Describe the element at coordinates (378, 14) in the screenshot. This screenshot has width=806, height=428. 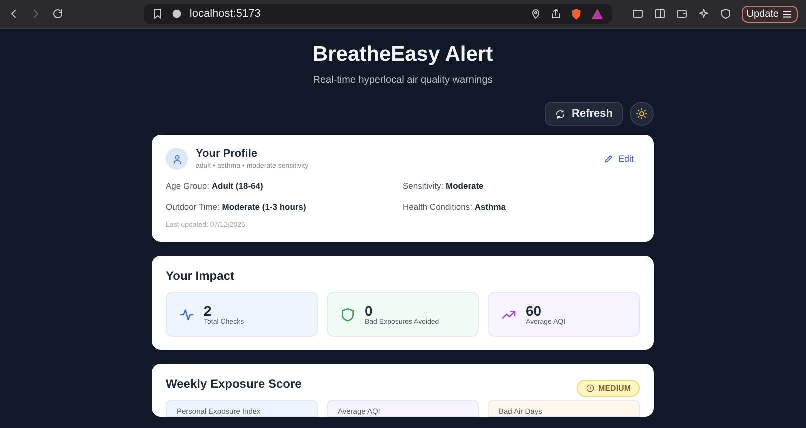
I see `address-bar: localhost:5173` at that location.